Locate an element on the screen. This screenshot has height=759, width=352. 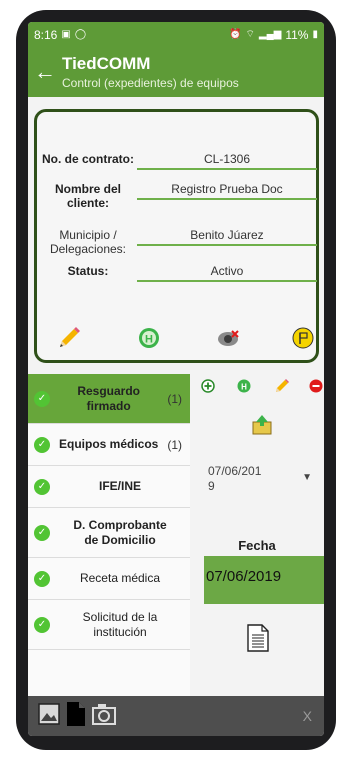
app-subtitle: Control (expedientes) de equipos is located at coordinates (150, 83).